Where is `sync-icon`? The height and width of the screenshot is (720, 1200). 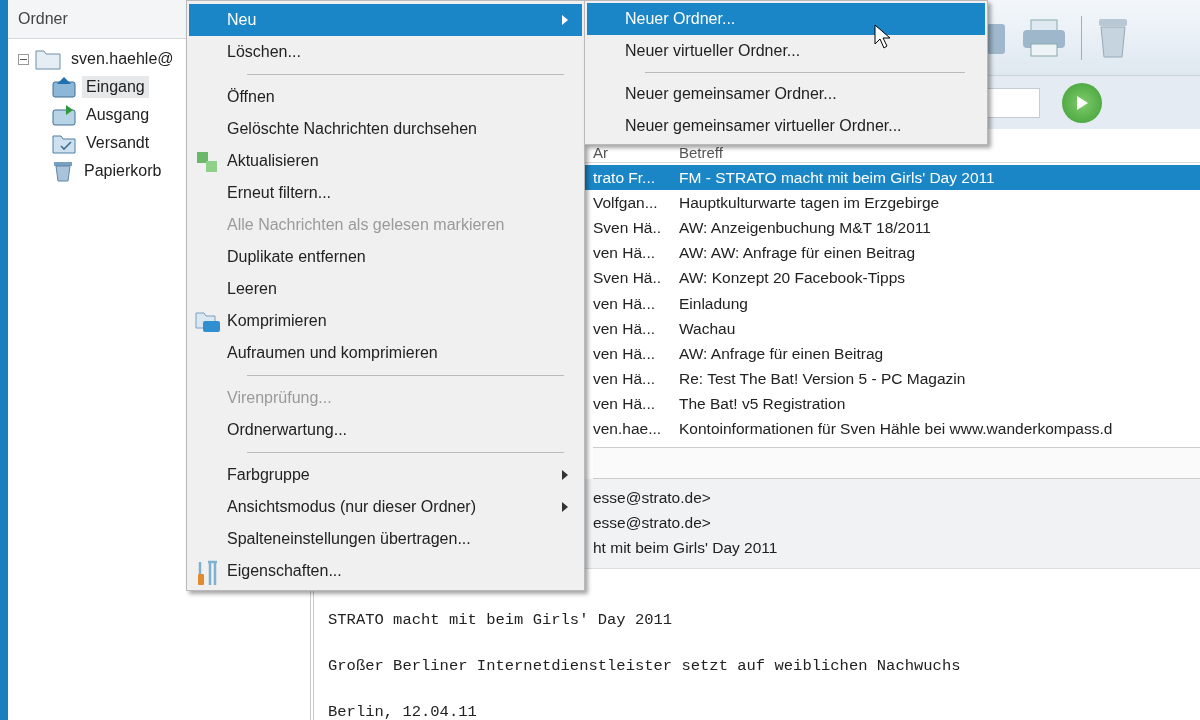 sync-icon is located at coordinates (207, 162).